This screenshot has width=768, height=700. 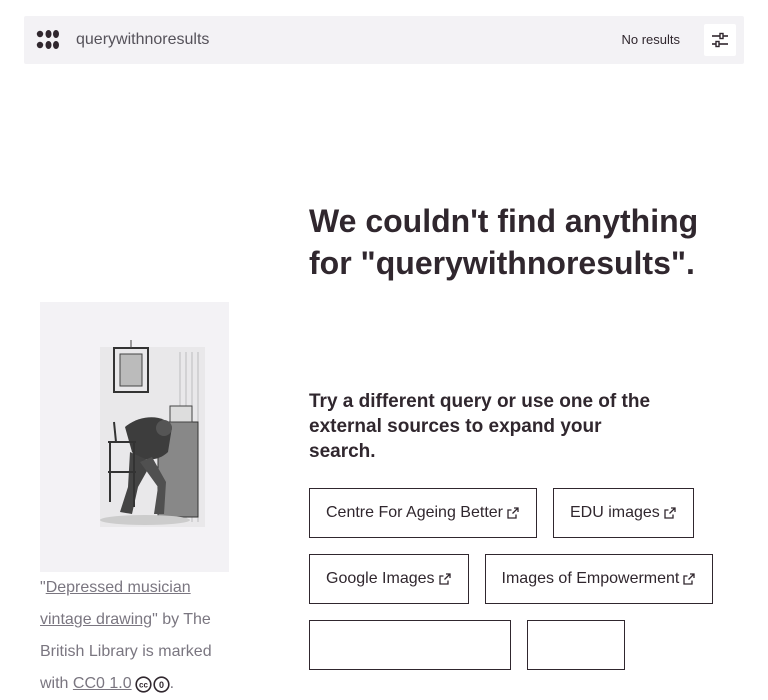 I want to click on header-bar: No results, so click(x=384, y=40).